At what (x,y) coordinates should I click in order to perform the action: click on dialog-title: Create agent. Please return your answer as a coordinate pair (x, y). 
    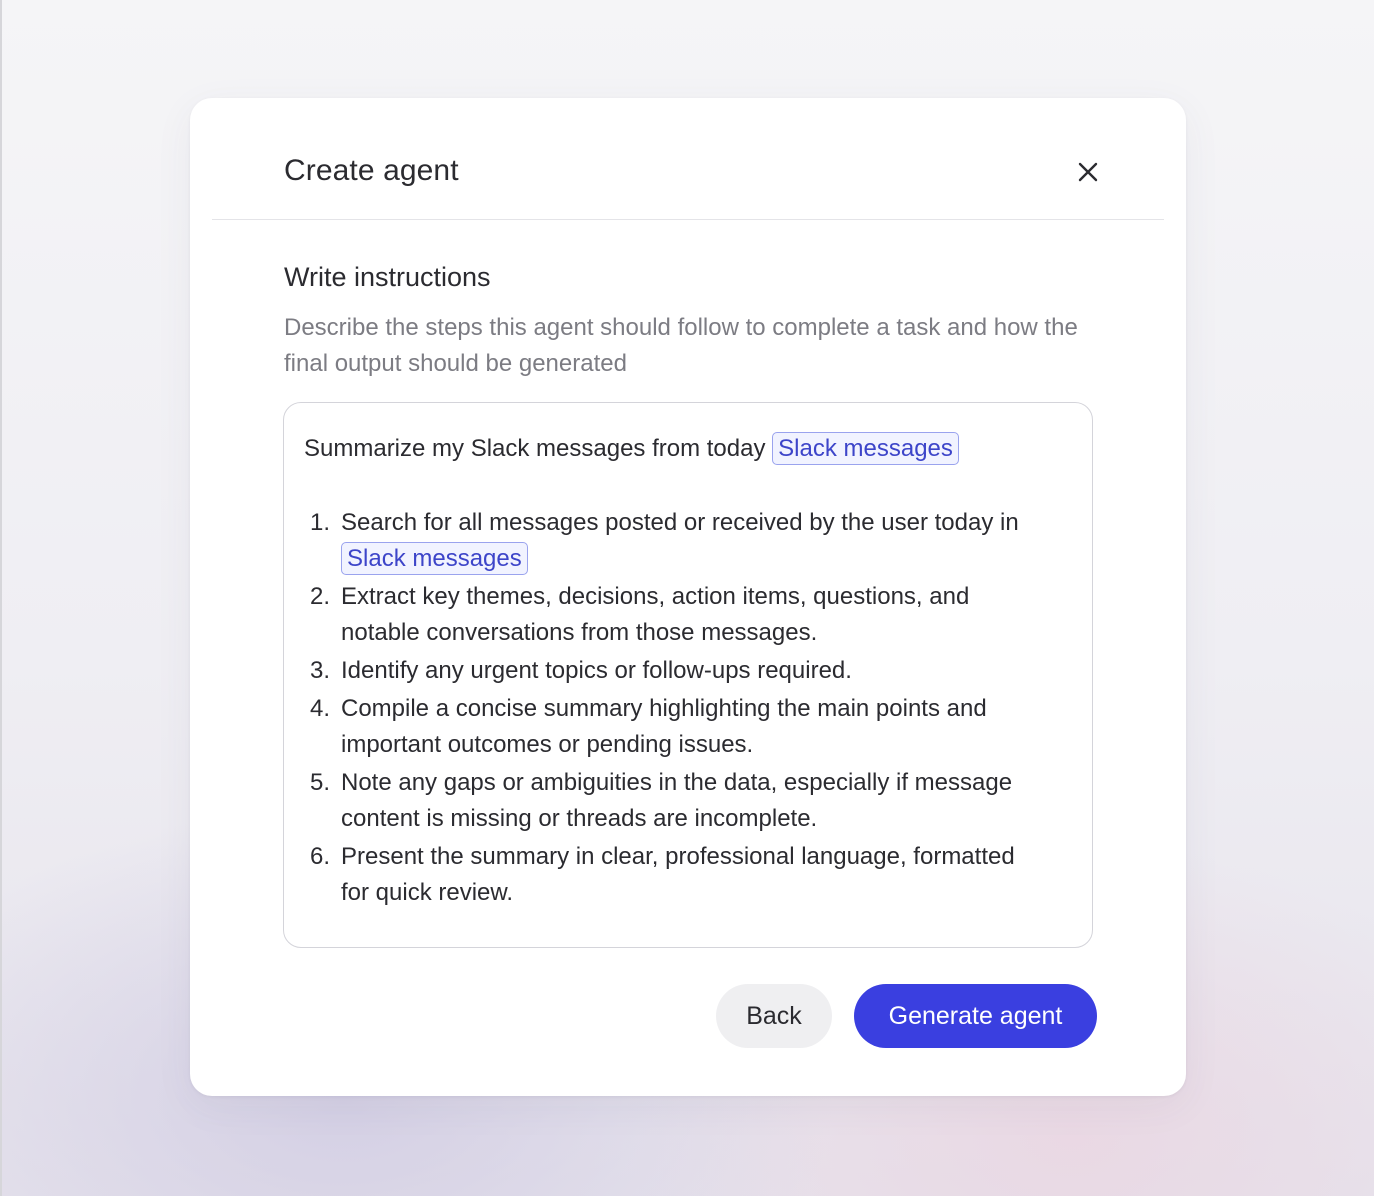
    Looking at the image, I should click on (371, 170).